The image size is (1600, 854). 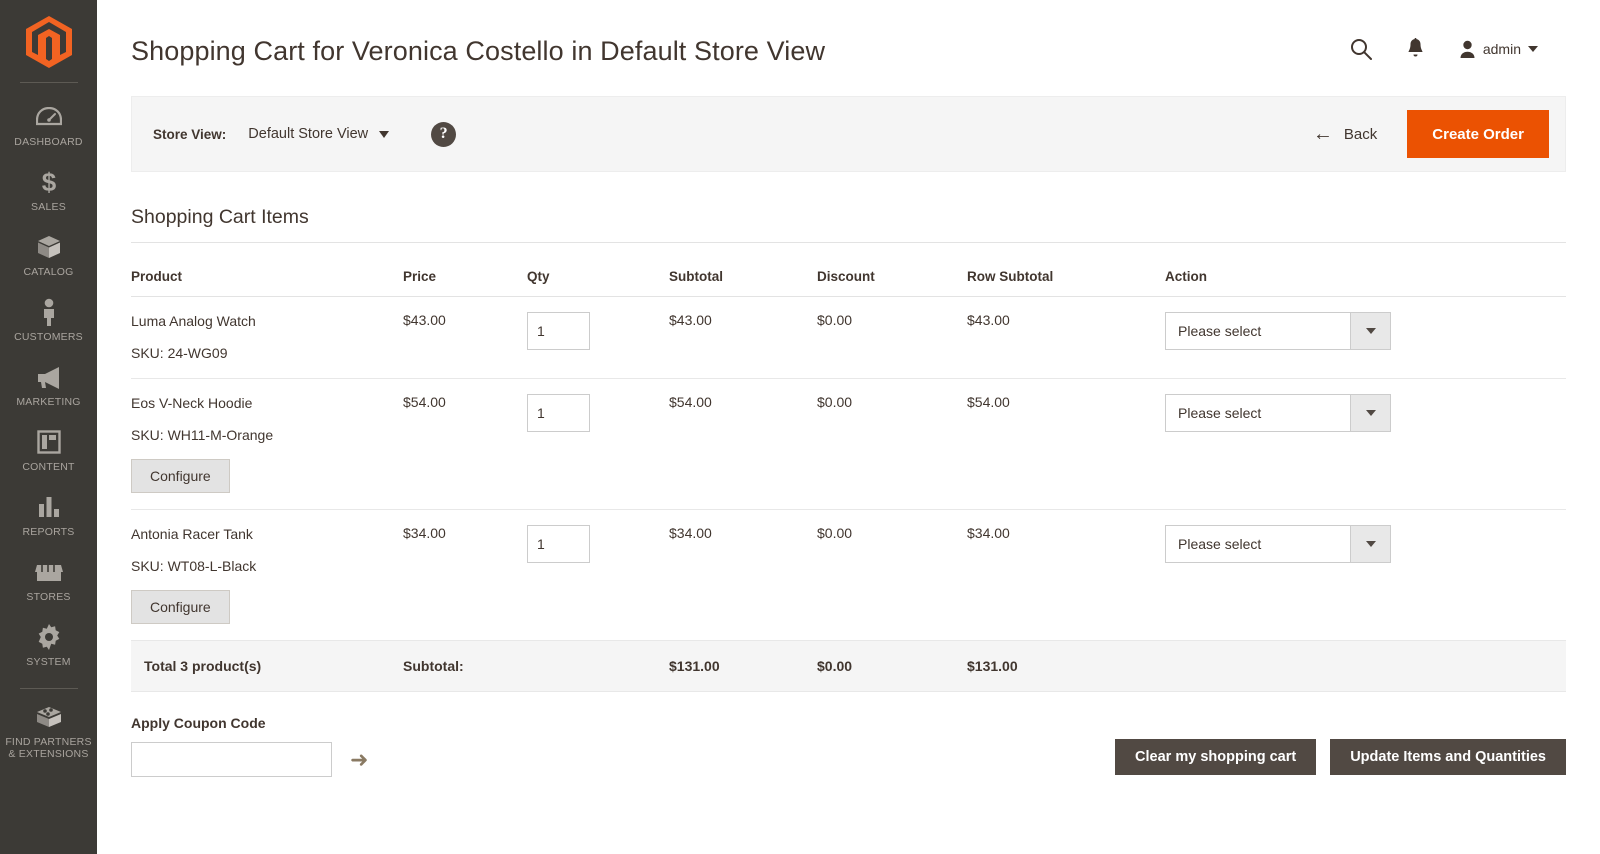 I want to click on column-header-subtotal: Subtotal, so click(x=743, y=270).